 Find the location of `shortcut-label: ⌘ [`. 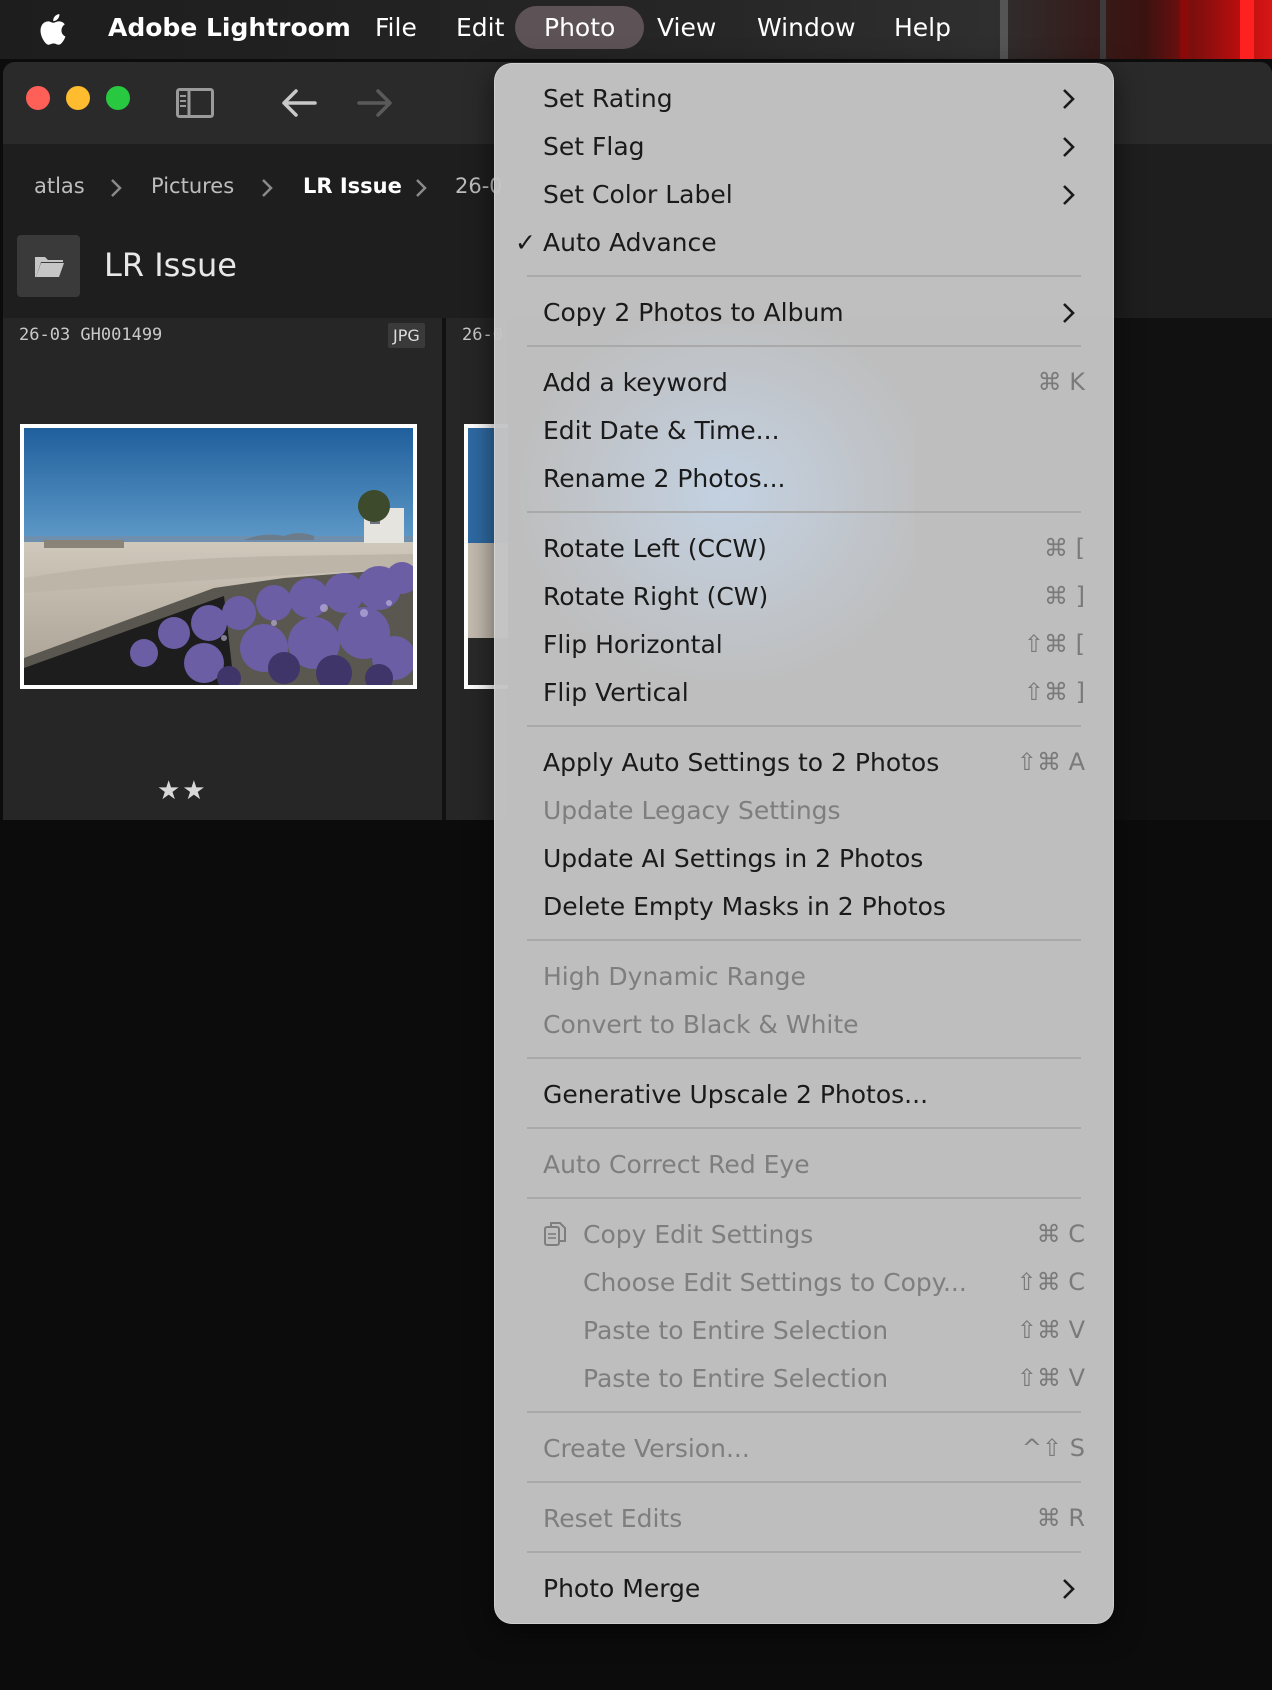

shortcut-label: ⌘ [ is located at coordinates (1064, 548).